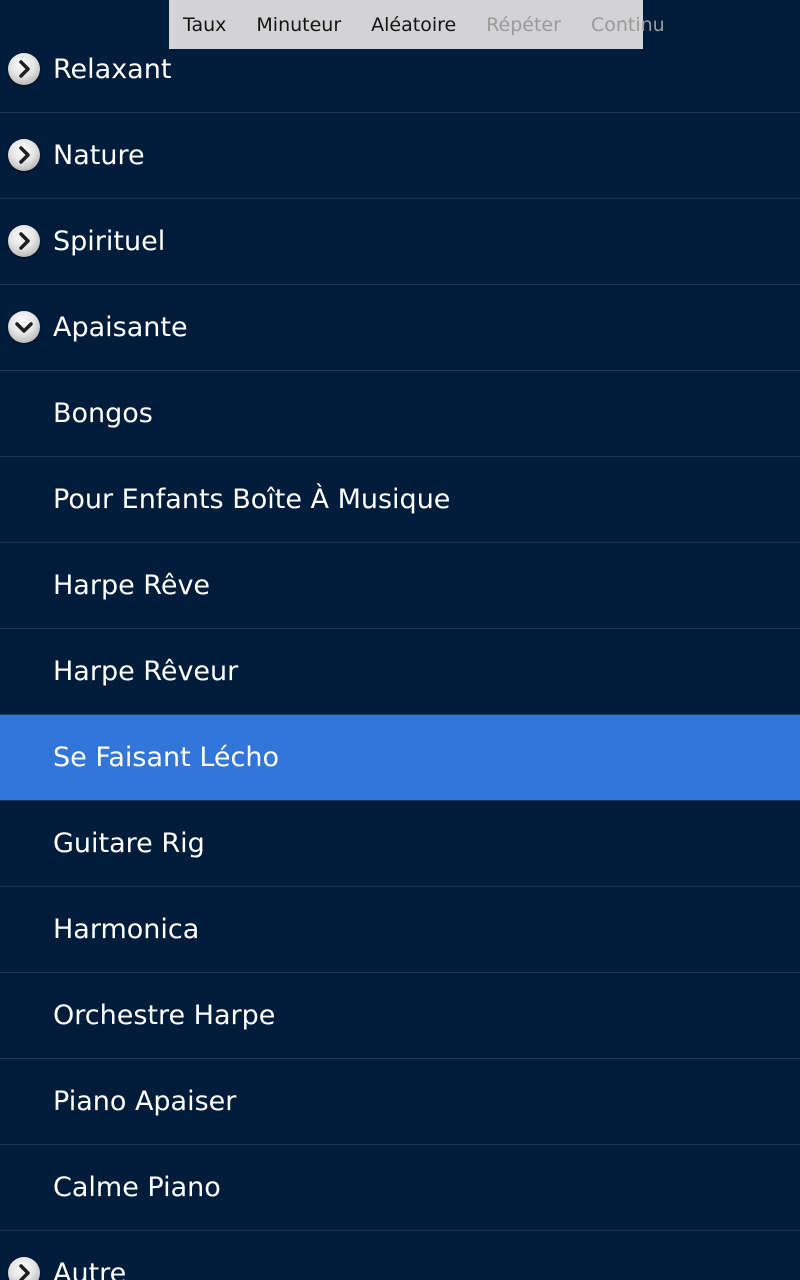 The image size is (800, 1280). Describe the element at coordinates (112, 69) in the screenshot. I see `group-label: Relaxant` at that location.